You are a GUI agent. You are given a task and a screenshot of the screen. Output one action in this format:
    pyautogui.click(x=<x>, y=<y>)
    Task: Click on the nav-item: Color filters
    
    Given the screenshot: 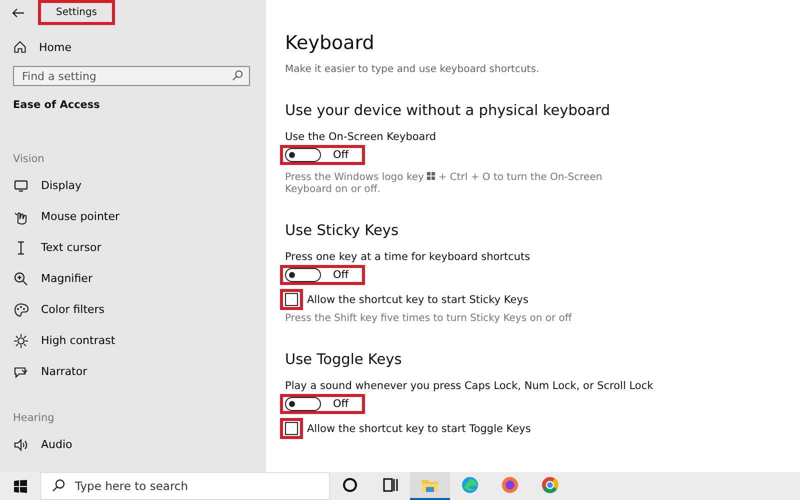 What is the action you would take?
    pyautogui.click(x=59, y=309)
    